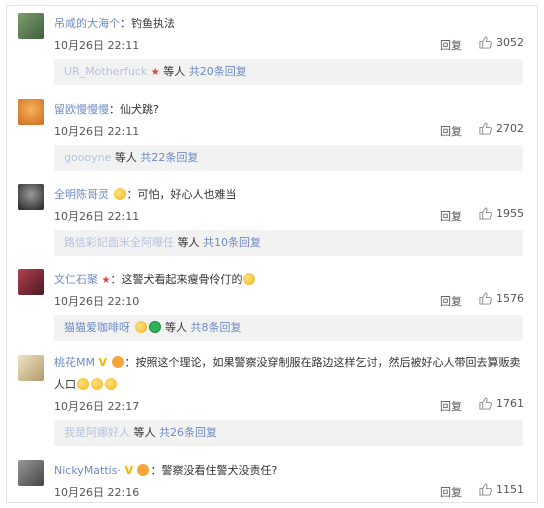 Image resolution: width=544 pixels, height=508 pixels. I want to click on like-count: 2702, so click(510, 128).